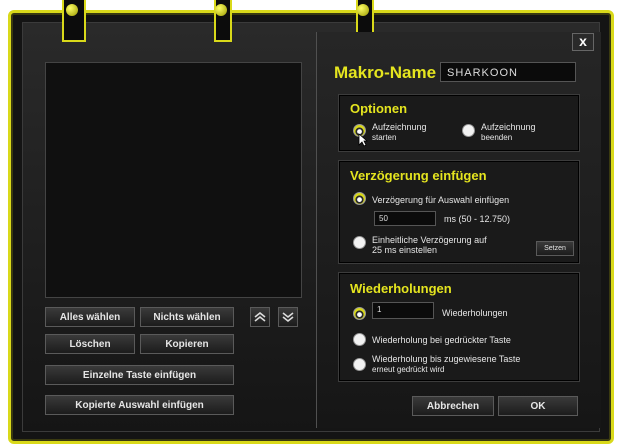  What do you see at coordinates (90, 344) in the screenshot?
I see `delete-button: Löschen` at bounding box center [90, 344].